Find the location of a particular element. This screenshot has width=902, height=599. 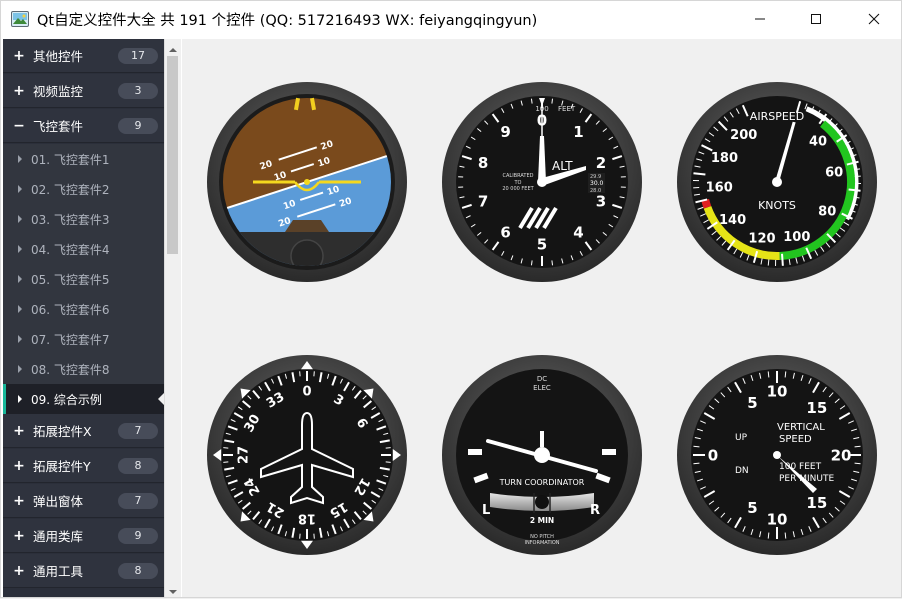

dial-number: 200 is located at coordinates (743, 135).